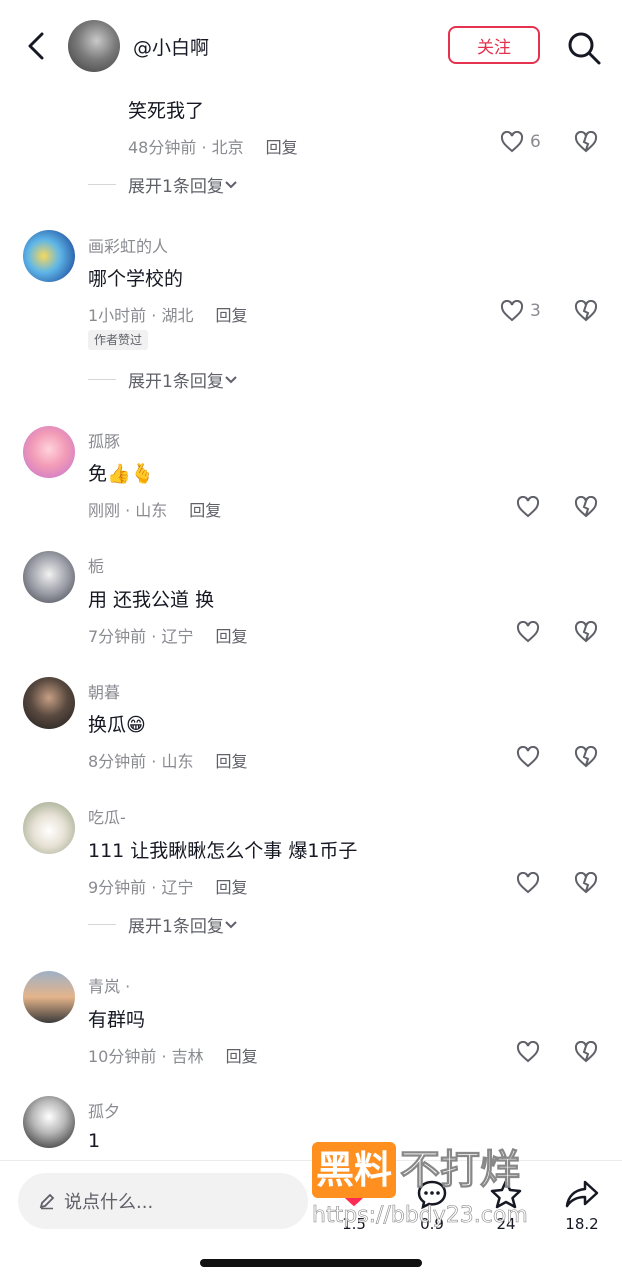  Describe the element at coordinates (311, 1263) in the screenshot. I see `home-indicator` at that location.